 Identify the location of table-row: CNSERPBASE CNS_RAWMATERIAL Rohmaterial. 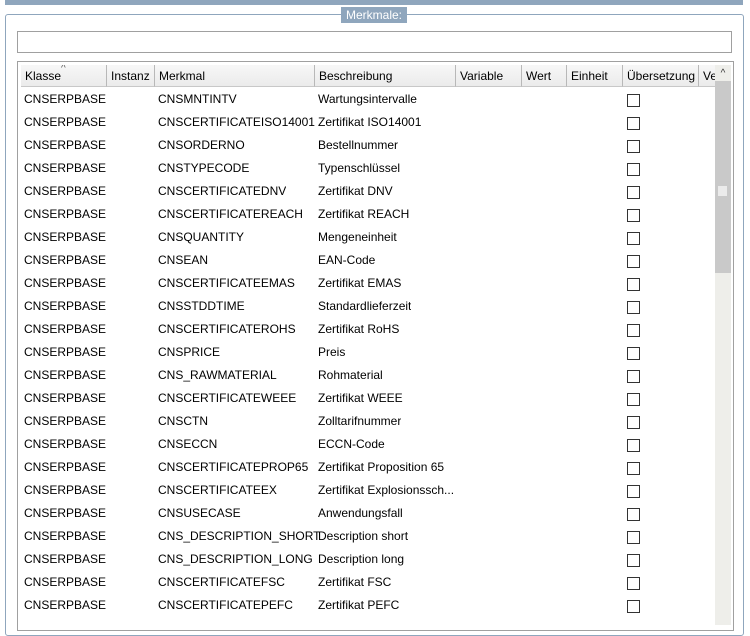
(368, 375).